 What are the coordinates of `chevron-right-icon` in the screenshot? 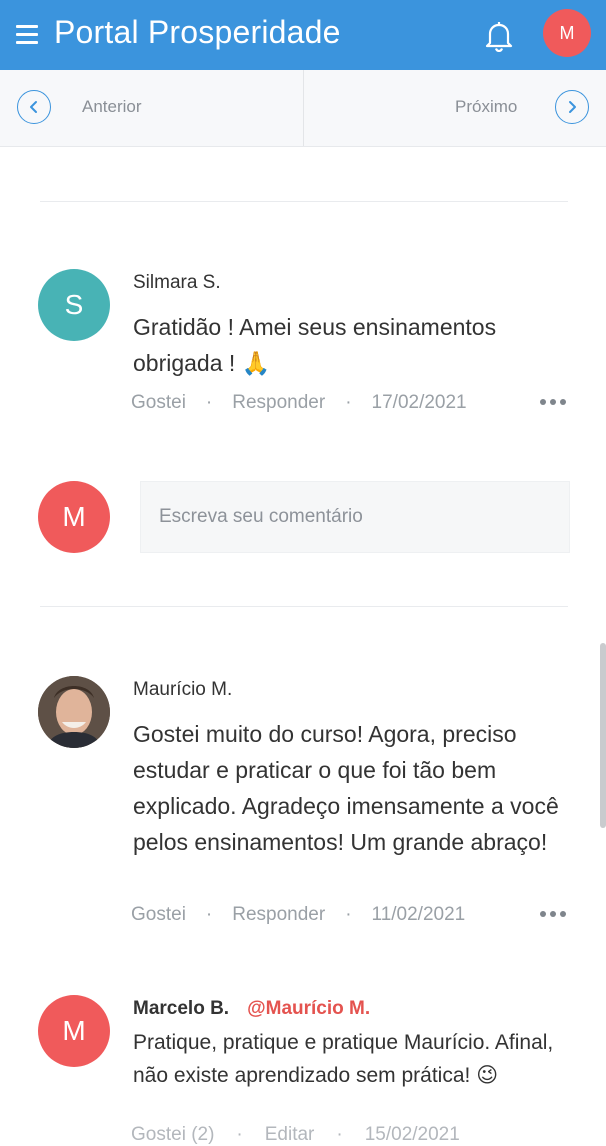 It's located at (572, 107).